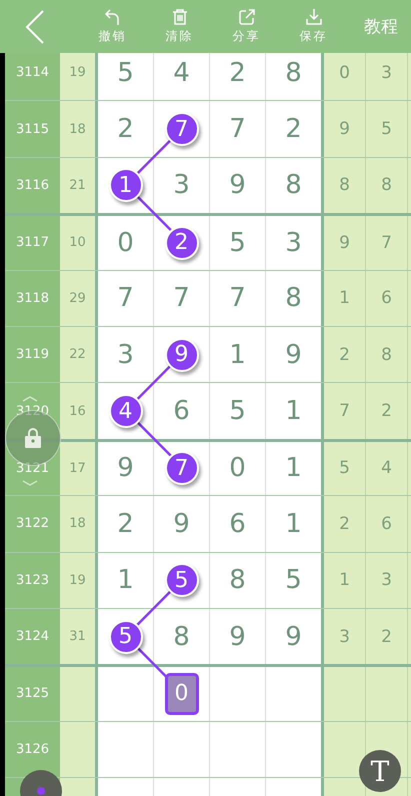 The width and height of the screenshot is (411, 796). Describe the element at coordinates (33, 438) in the screenshot. I see `lock-icon` at that location.